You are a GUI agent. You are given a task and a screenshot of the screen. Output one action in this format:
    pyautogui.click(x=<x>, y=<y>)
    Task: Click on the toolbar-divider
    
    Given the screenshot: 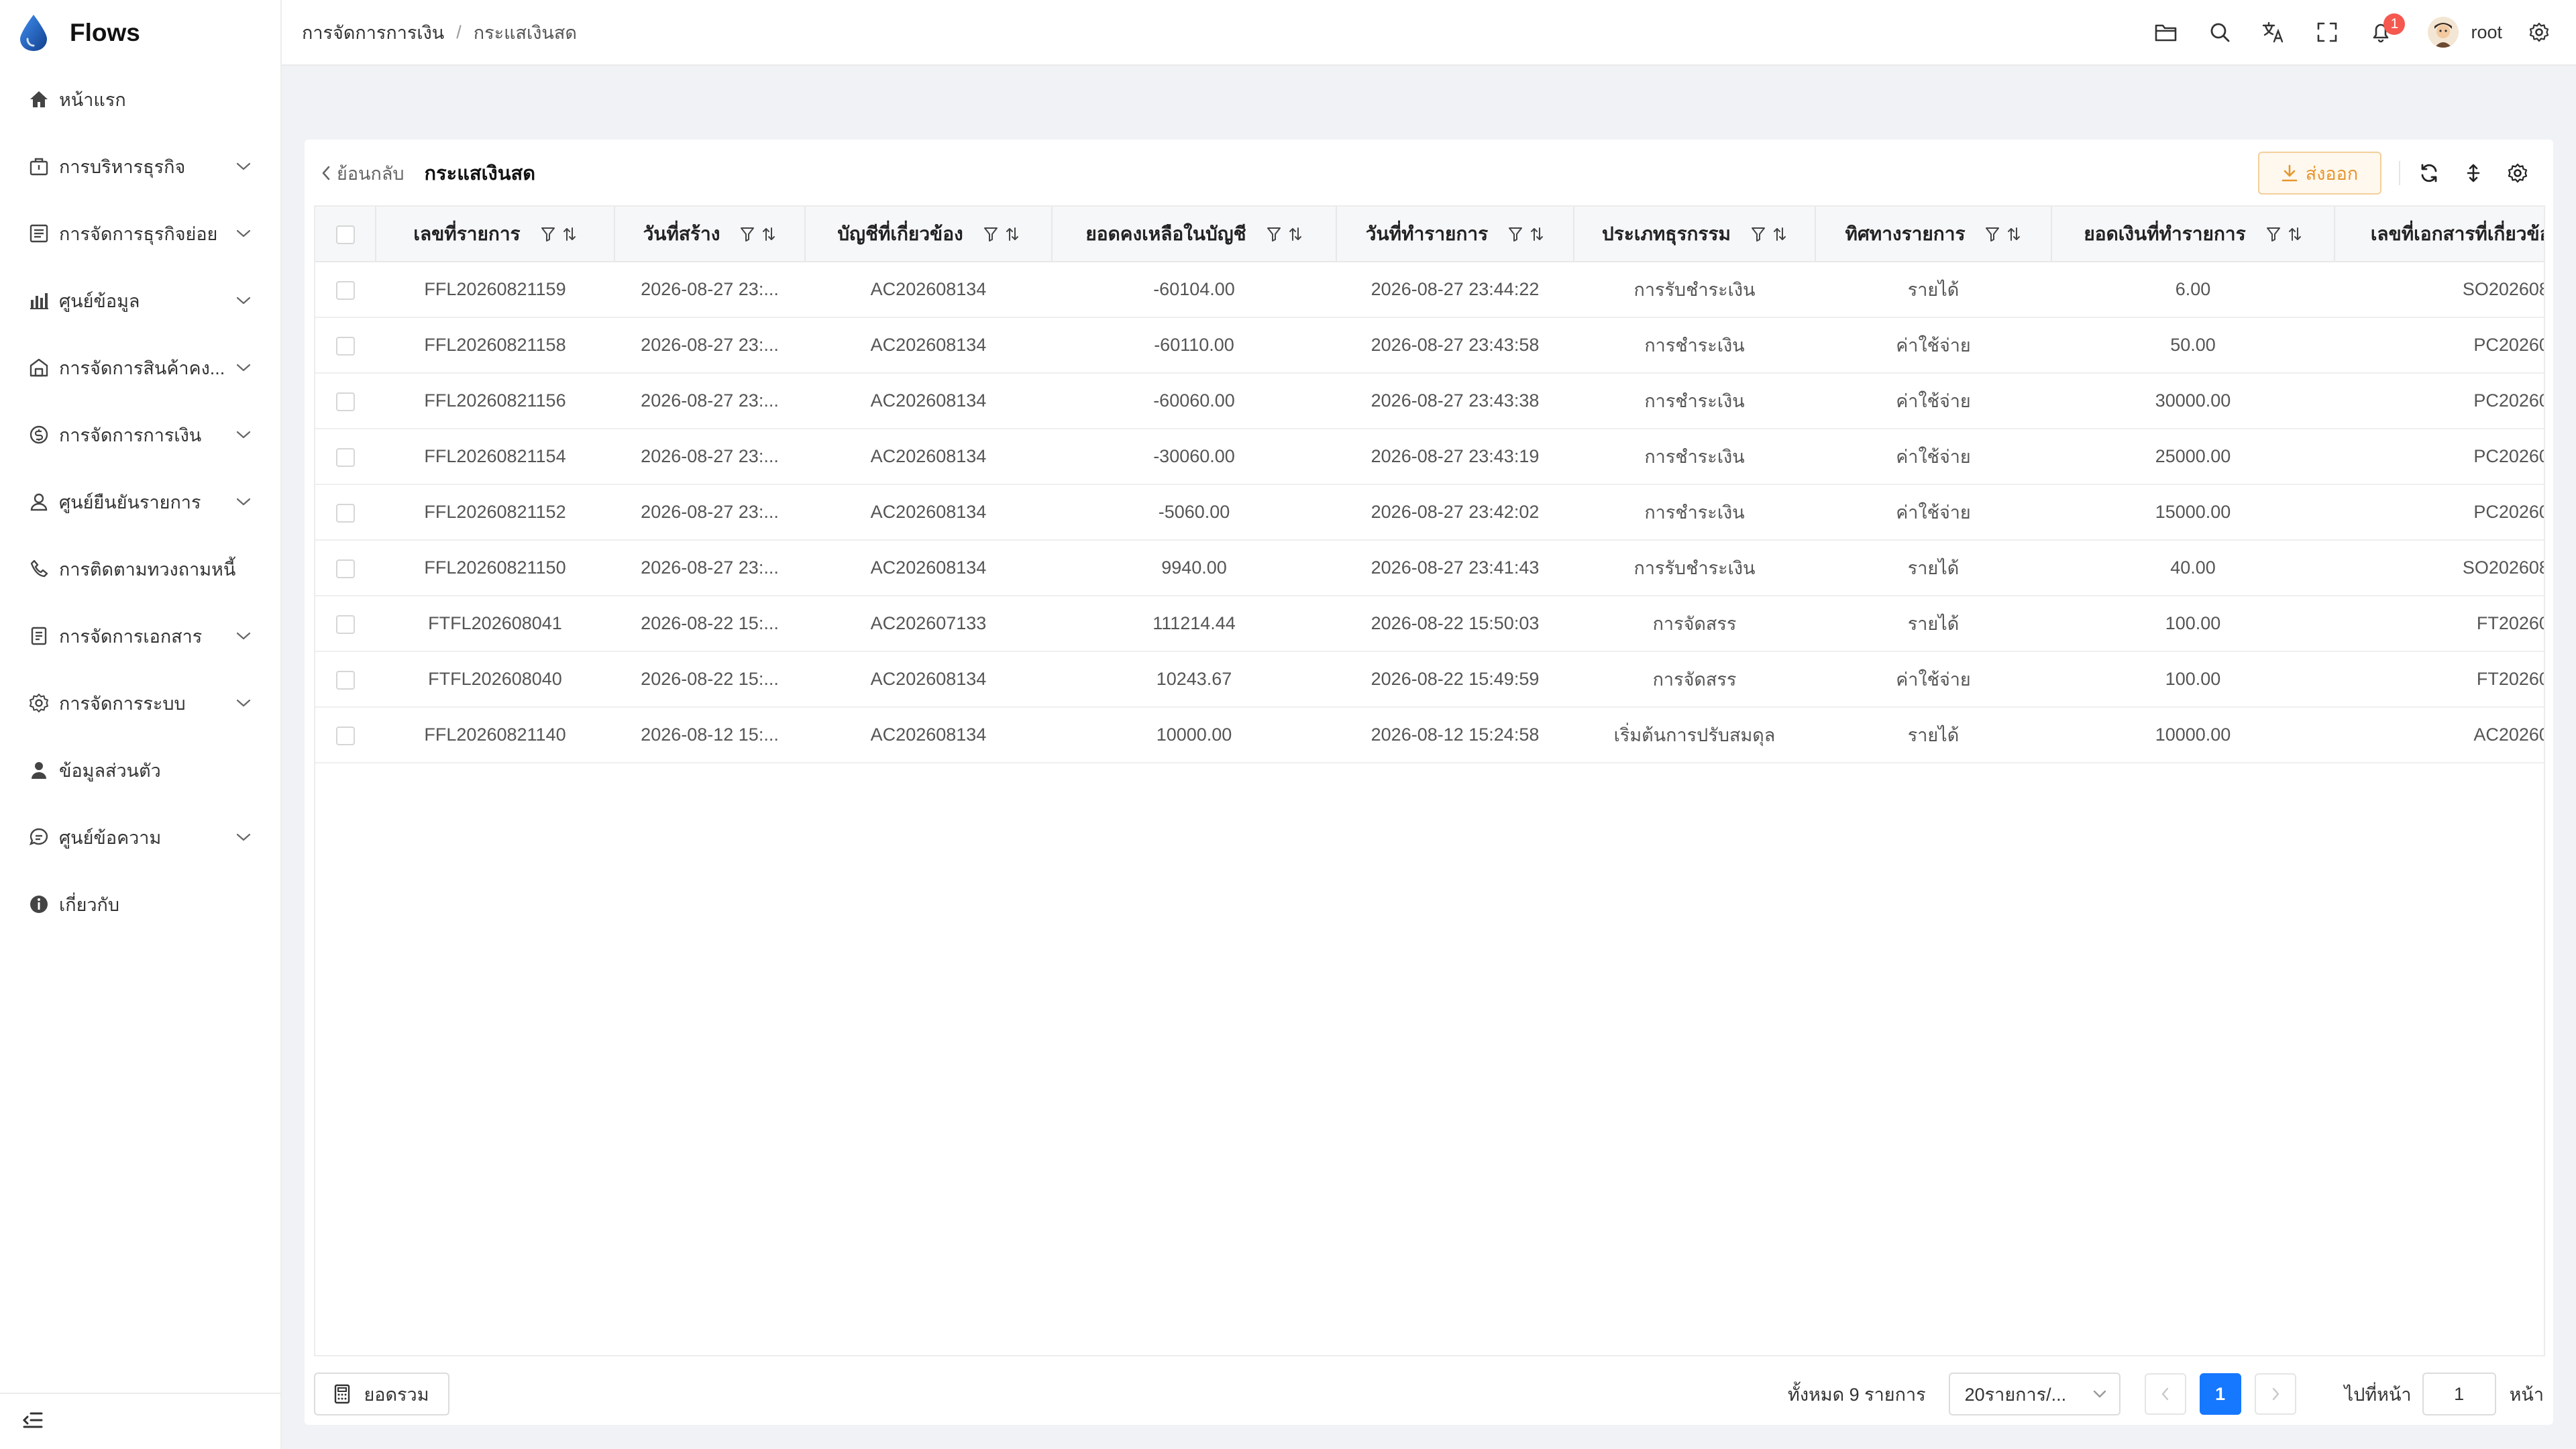 What is the action you would take?
    pyautogui.click(x=2399, y=173)
    